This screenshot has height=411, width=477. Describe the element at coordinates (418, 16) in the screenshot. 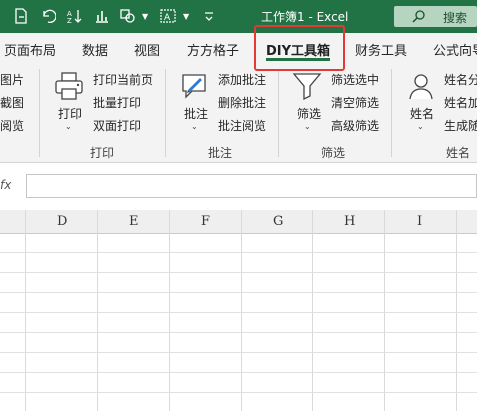

I see `search-icon` at that location.